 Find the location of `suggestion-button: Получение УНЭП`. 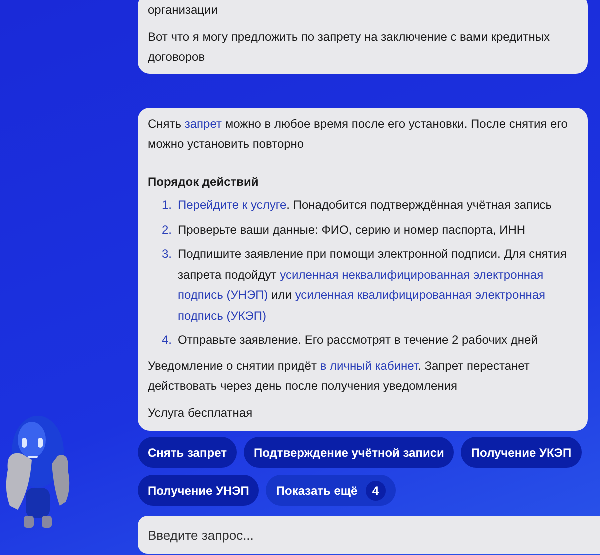

suggestion-button: Получение УНЭП is located at coordinates (199, 490).